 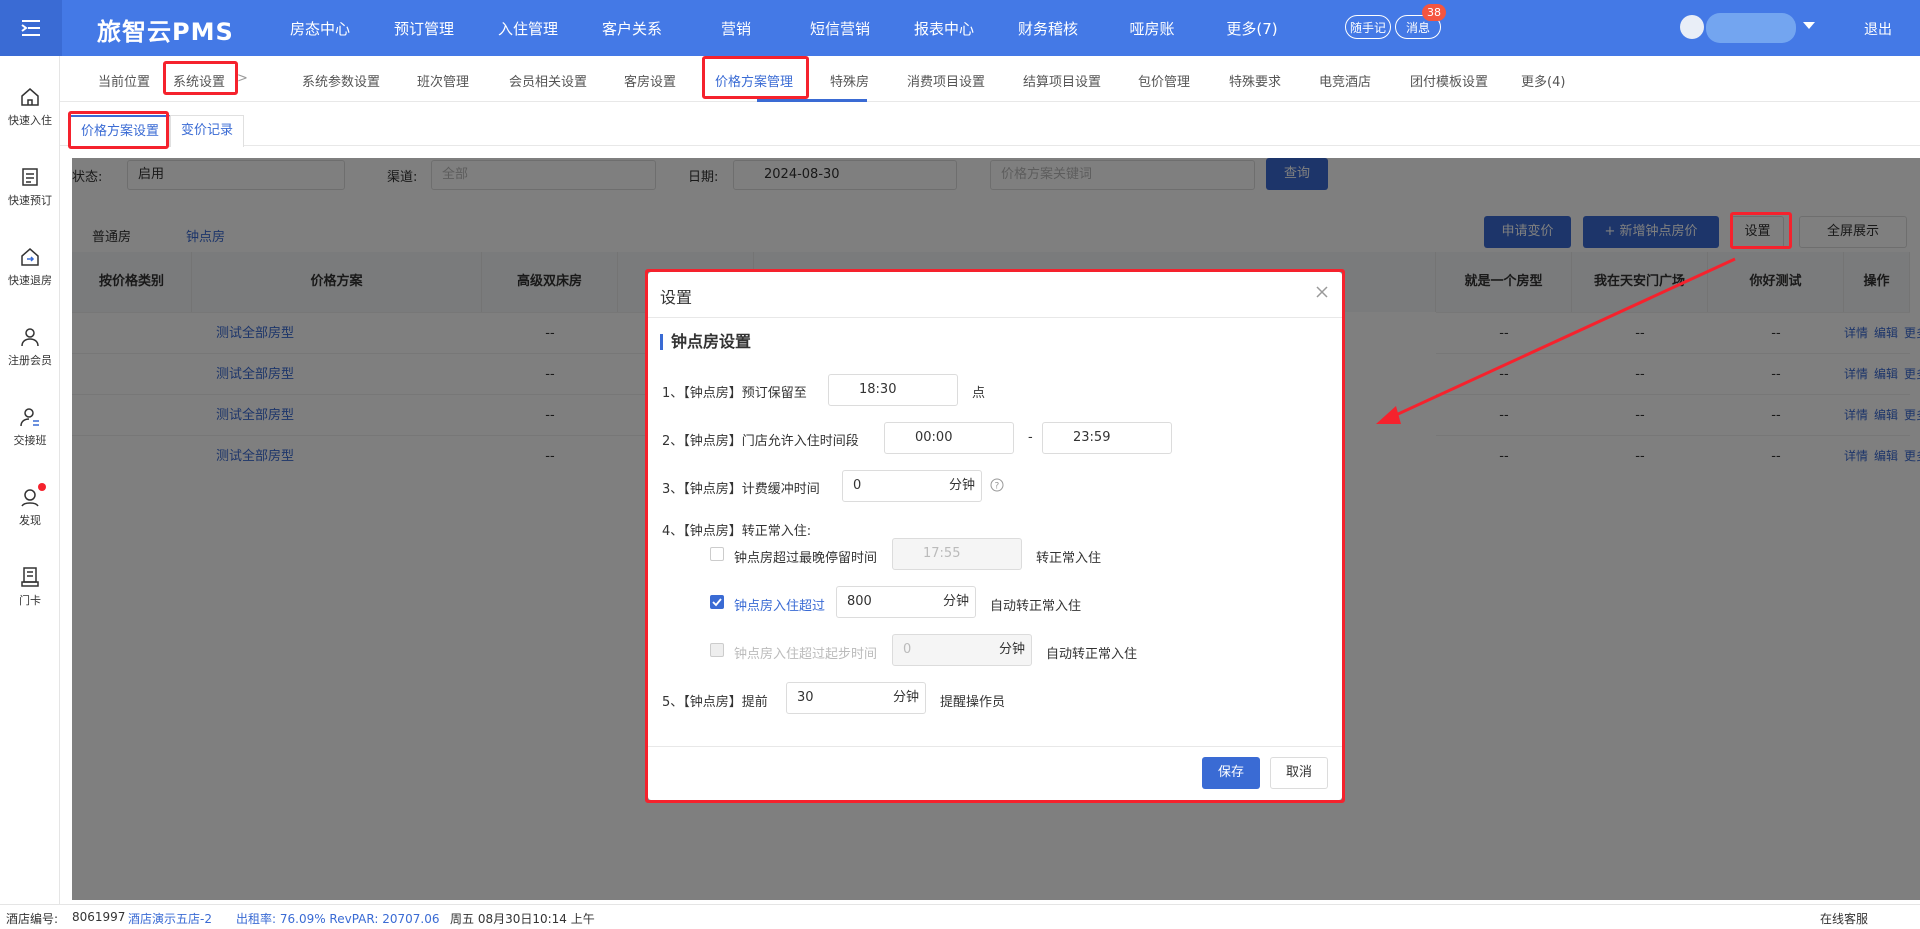 What do you see at coordinates (942, 553) in the screenshot?
I see `max-stay-value: 17:55` at bounding box center [942, 553].